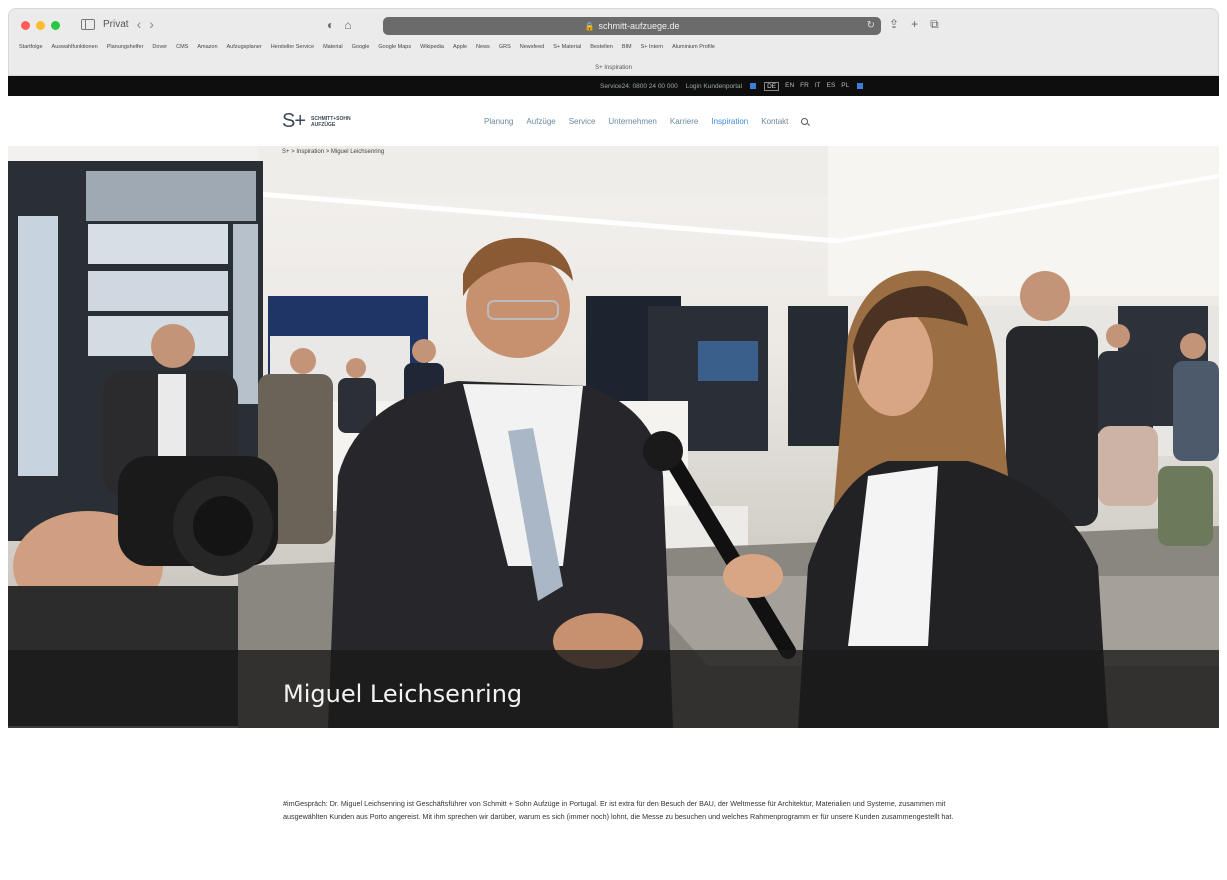  I want to click on bookmark-item: Startfolge, so click(31, 47).